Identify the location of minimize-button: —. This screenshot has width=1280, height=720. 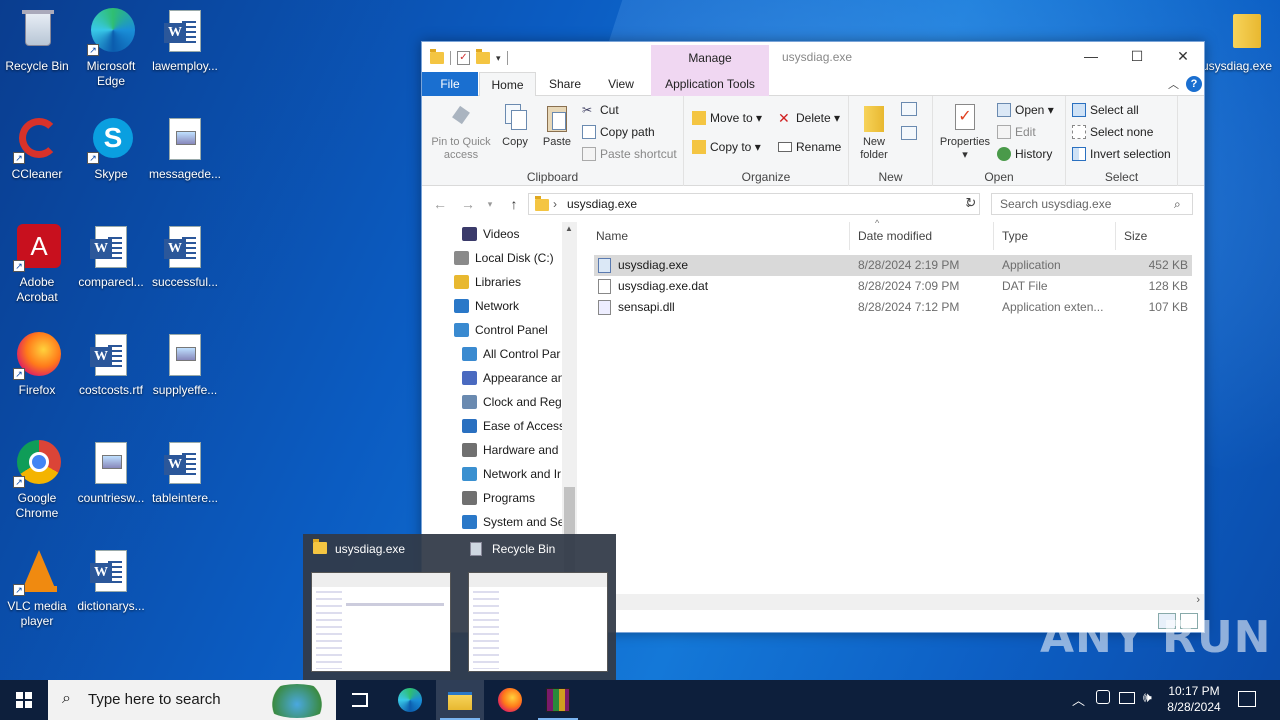
(1091, 57).